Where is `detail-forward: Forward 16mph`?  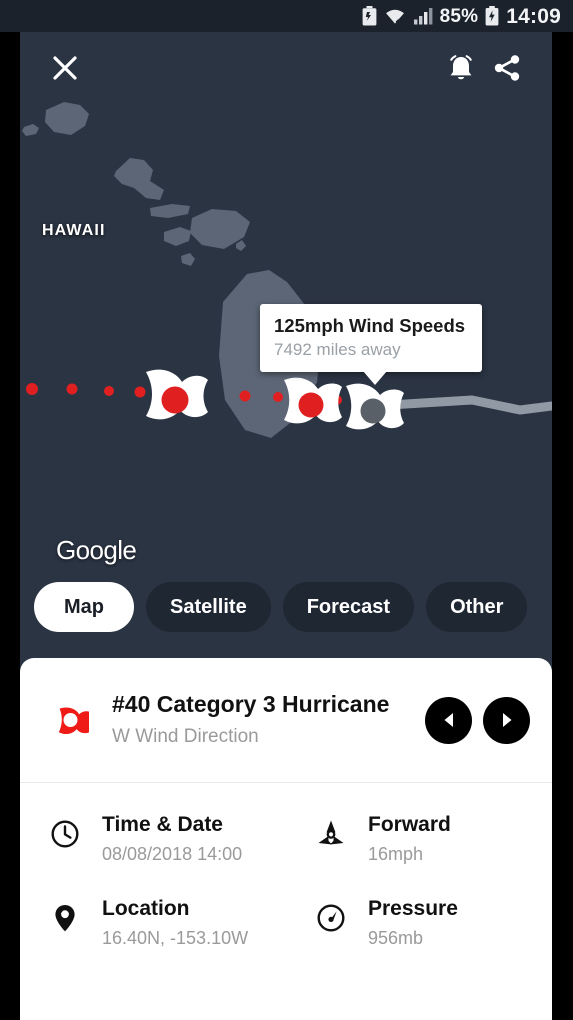 detail-forward: Forward 16mph is located at coordinates (419, 839).